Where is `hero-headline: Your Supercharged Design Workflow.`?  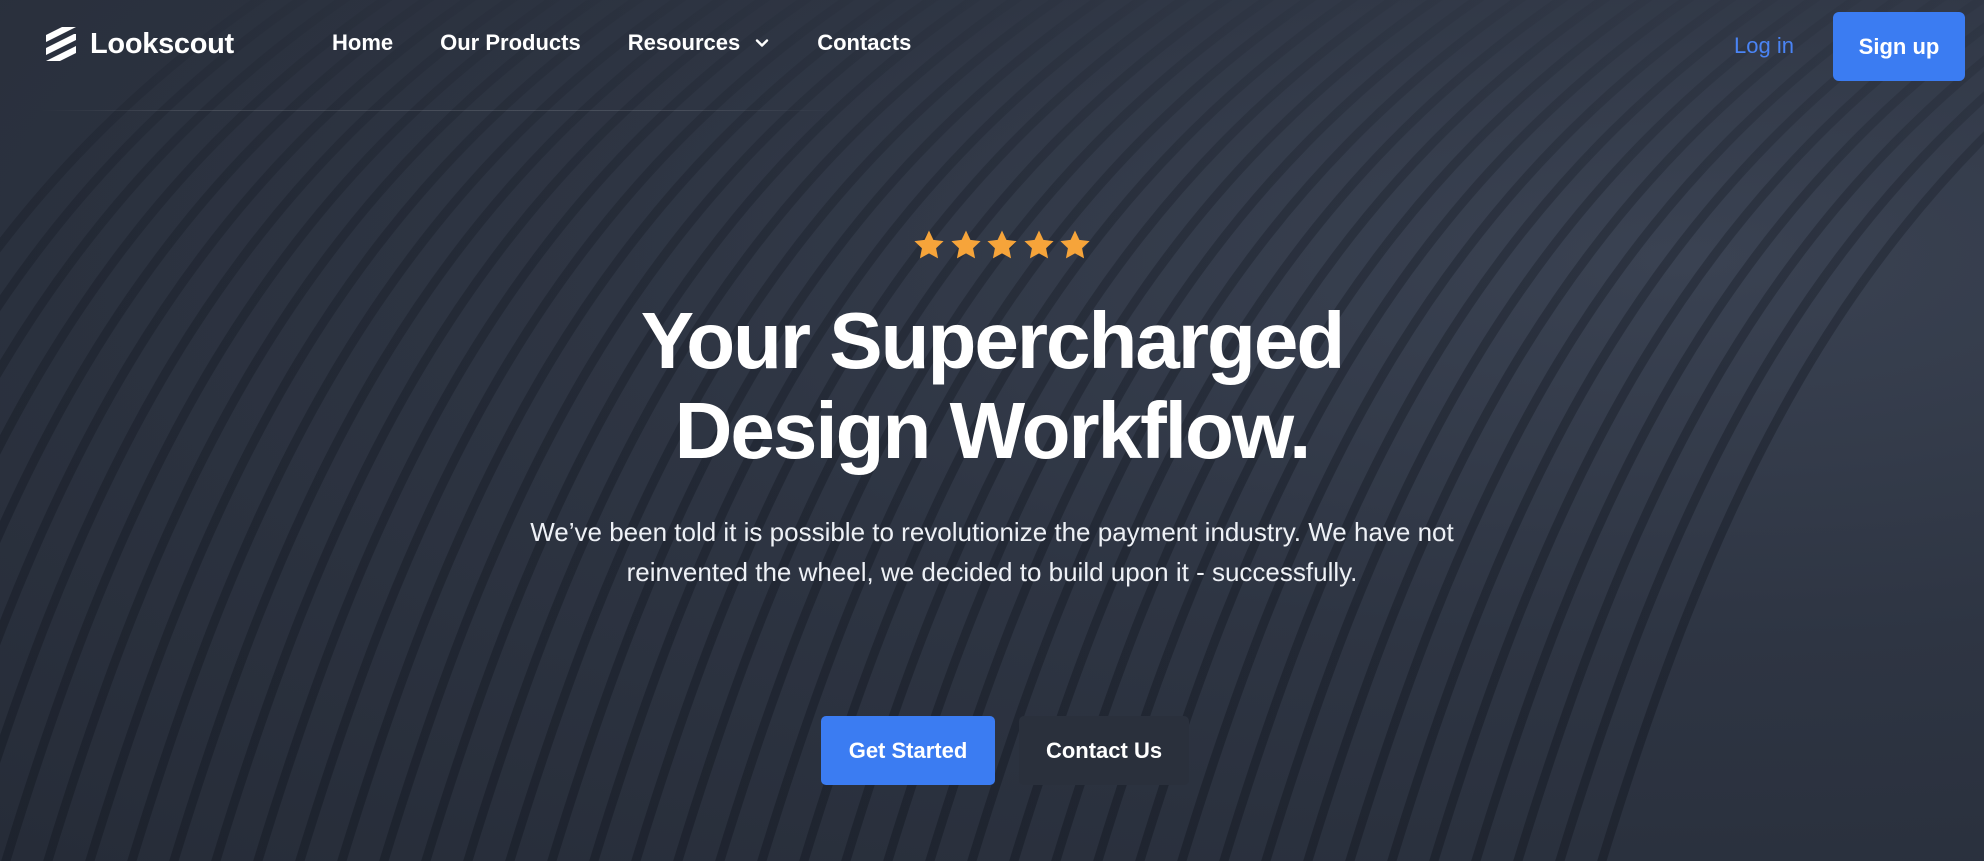
hero-headline: Your Supercharged Design Workflow. is located at coordinates (992, 386).